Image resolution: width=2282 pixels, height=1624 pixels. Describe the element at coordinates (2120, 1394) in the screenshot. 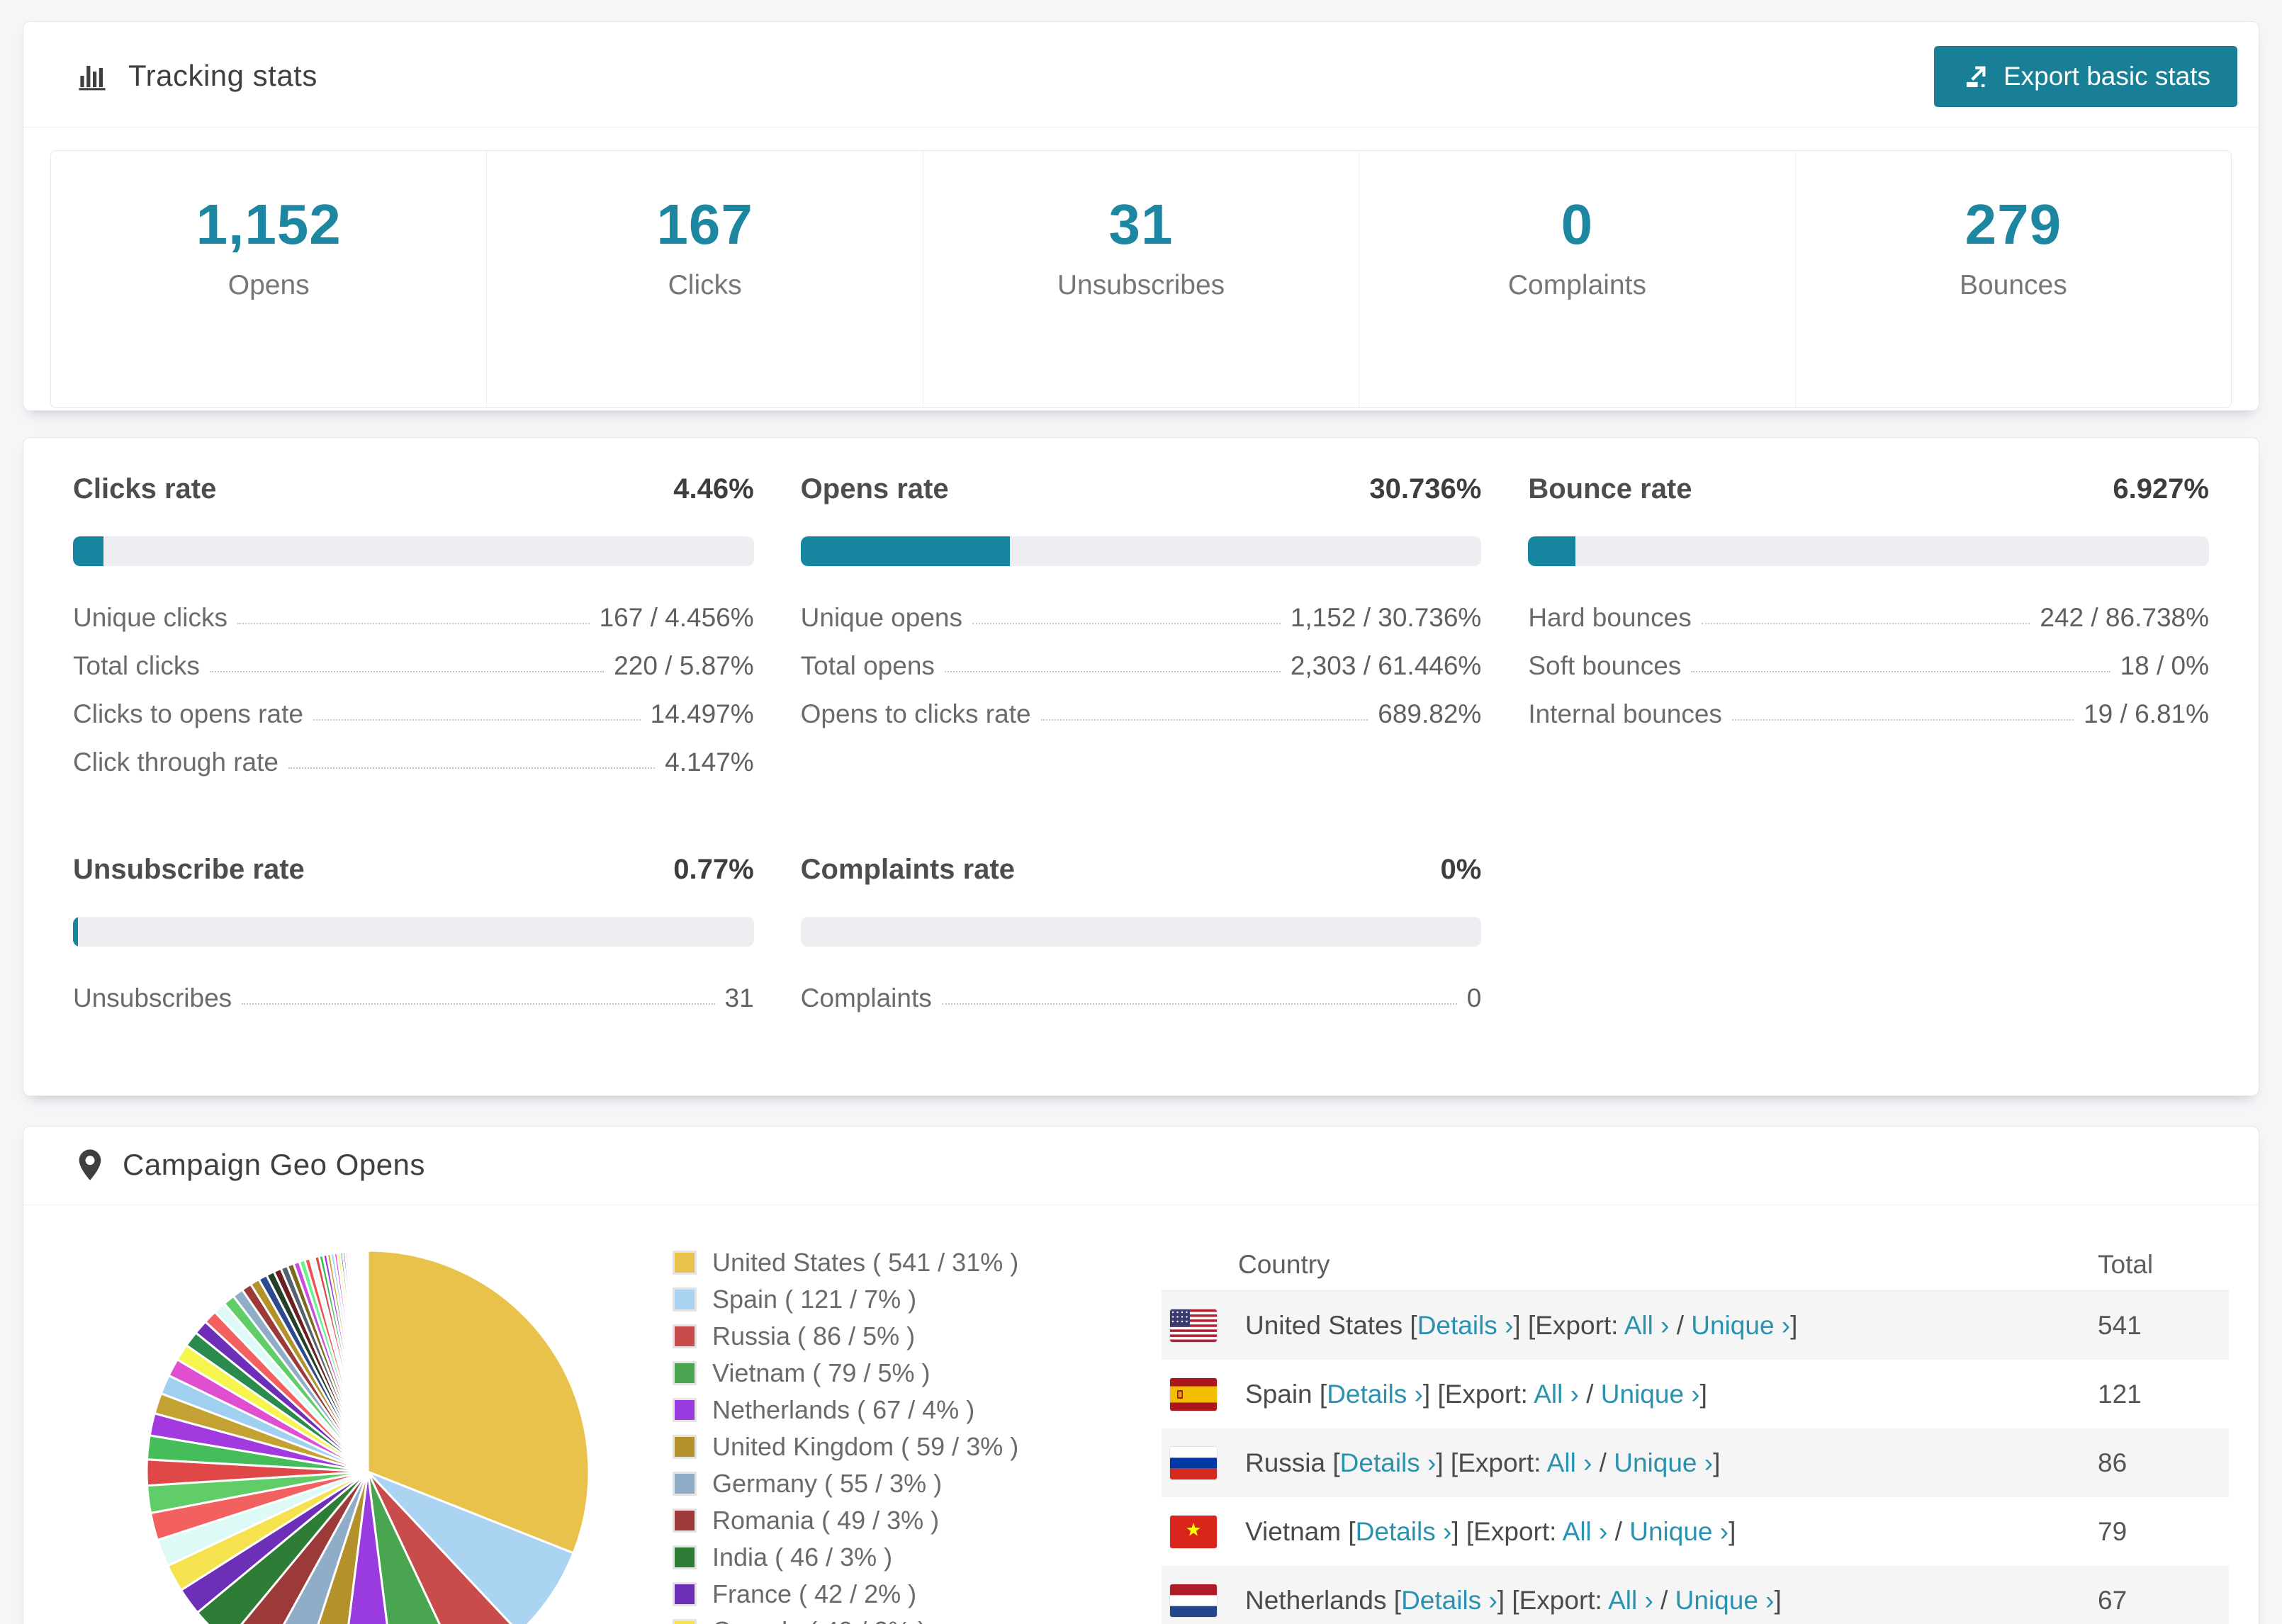

I see `total-cell: 121` at that location.